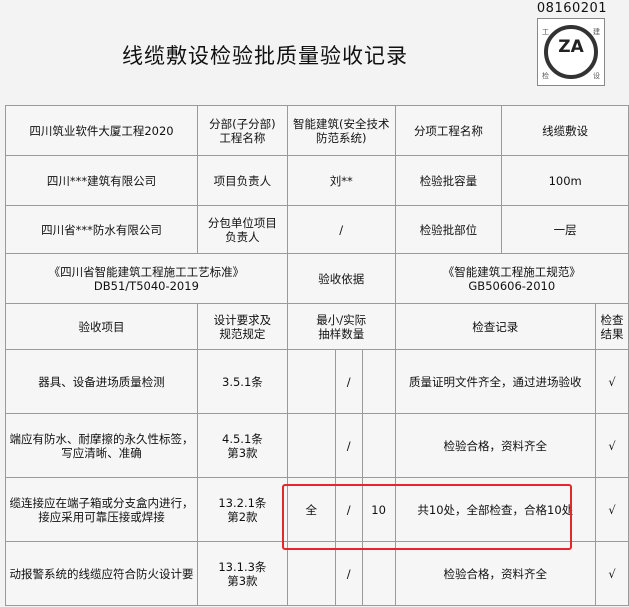  I want to click on column-header-row: 验收项目 设计要求及 规范规定 最小/实际 抽样数量 检查记录 检查 结果, so click(317, 326).